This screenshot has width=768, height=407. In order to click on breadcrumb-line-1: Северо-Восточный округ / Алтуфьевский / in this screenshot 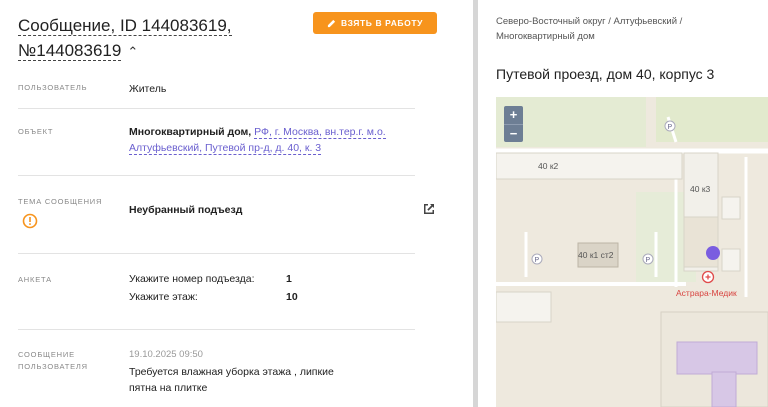, I will do `click(589, 21)`.